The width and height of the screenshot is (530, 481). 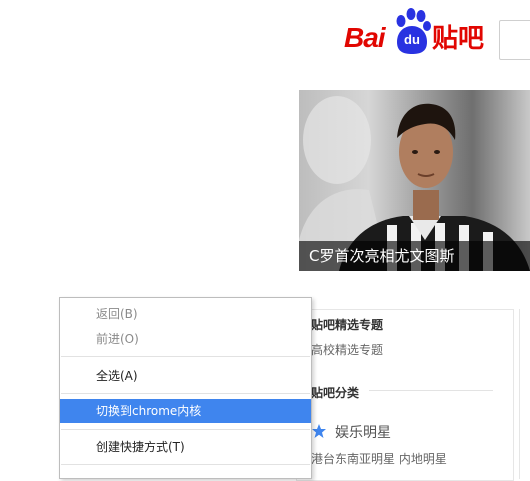 I want to click on category-divider, so click(x=431, y=390).